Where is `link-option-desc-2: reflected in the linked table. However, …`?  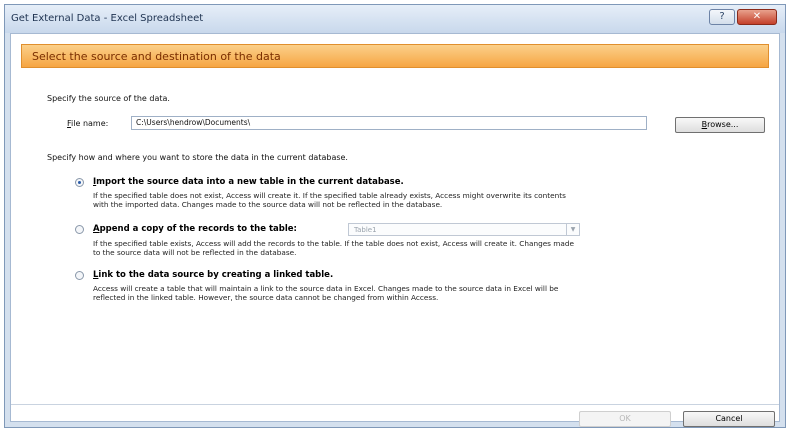
link-option-desc-2: reflected in the linked table. However, … is located at coordinates (266, 297).